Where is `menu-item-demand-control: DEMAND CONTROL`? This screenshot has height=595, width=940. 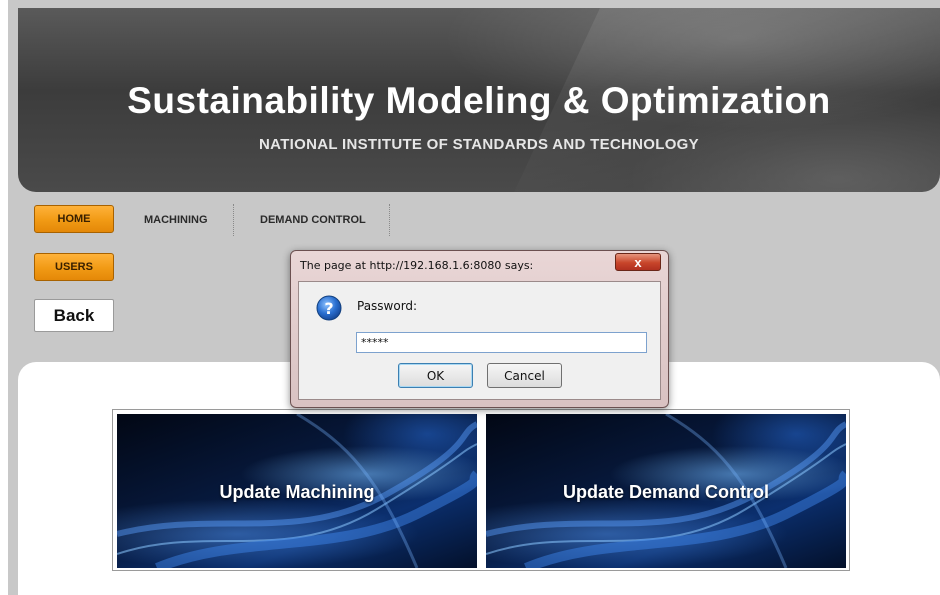 menu-item-demand-control: DEMAND CONTROL is located at coordinates (313, 220).